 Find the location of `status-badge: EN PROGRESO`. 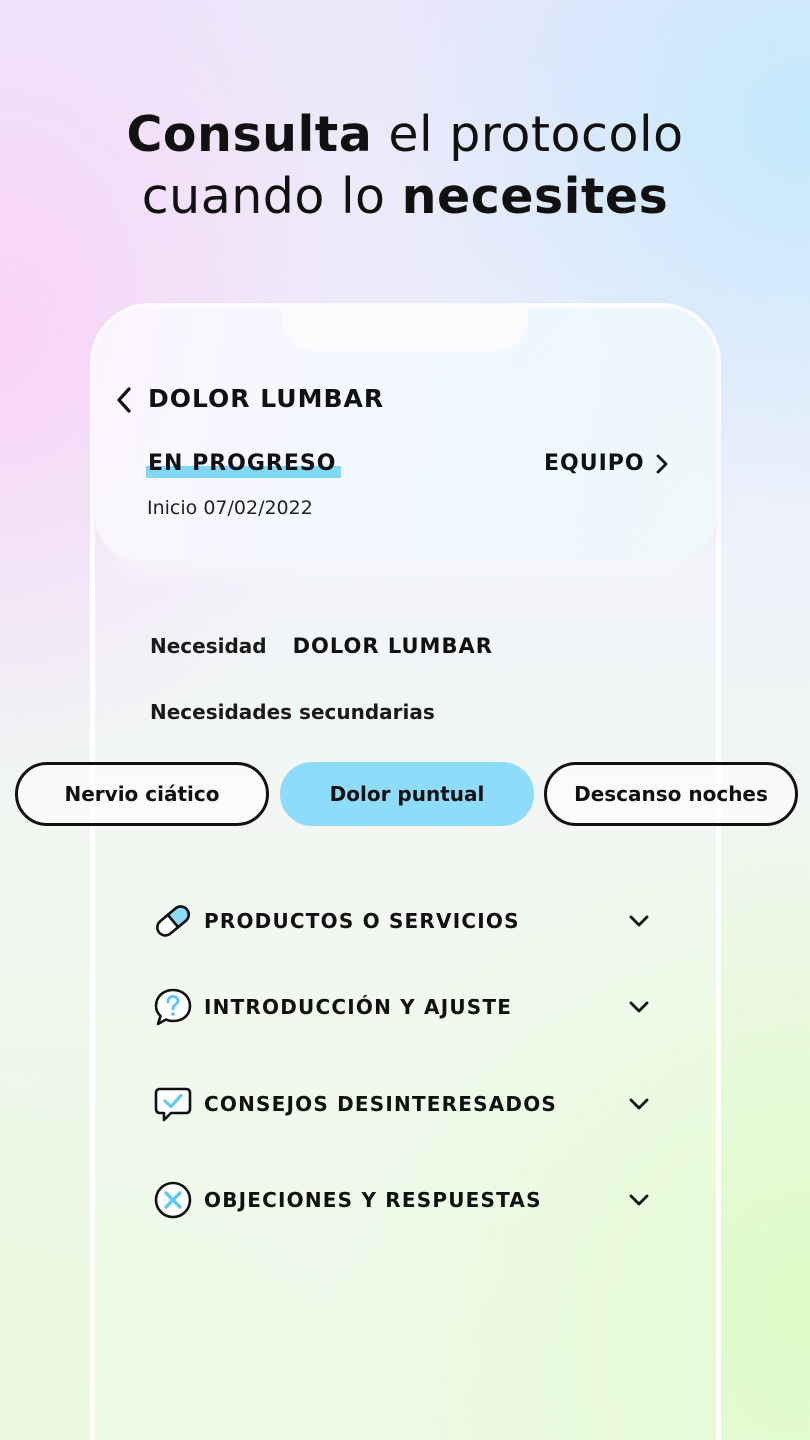

status-badge: EN PROGRESO is located at coordinates (243, 464).